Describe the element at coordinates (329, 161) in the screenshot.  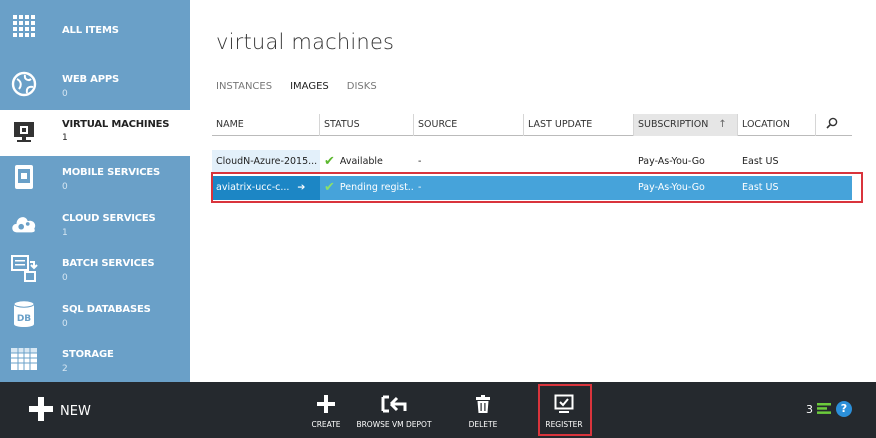
I see `check-icon: ✔` at that location.